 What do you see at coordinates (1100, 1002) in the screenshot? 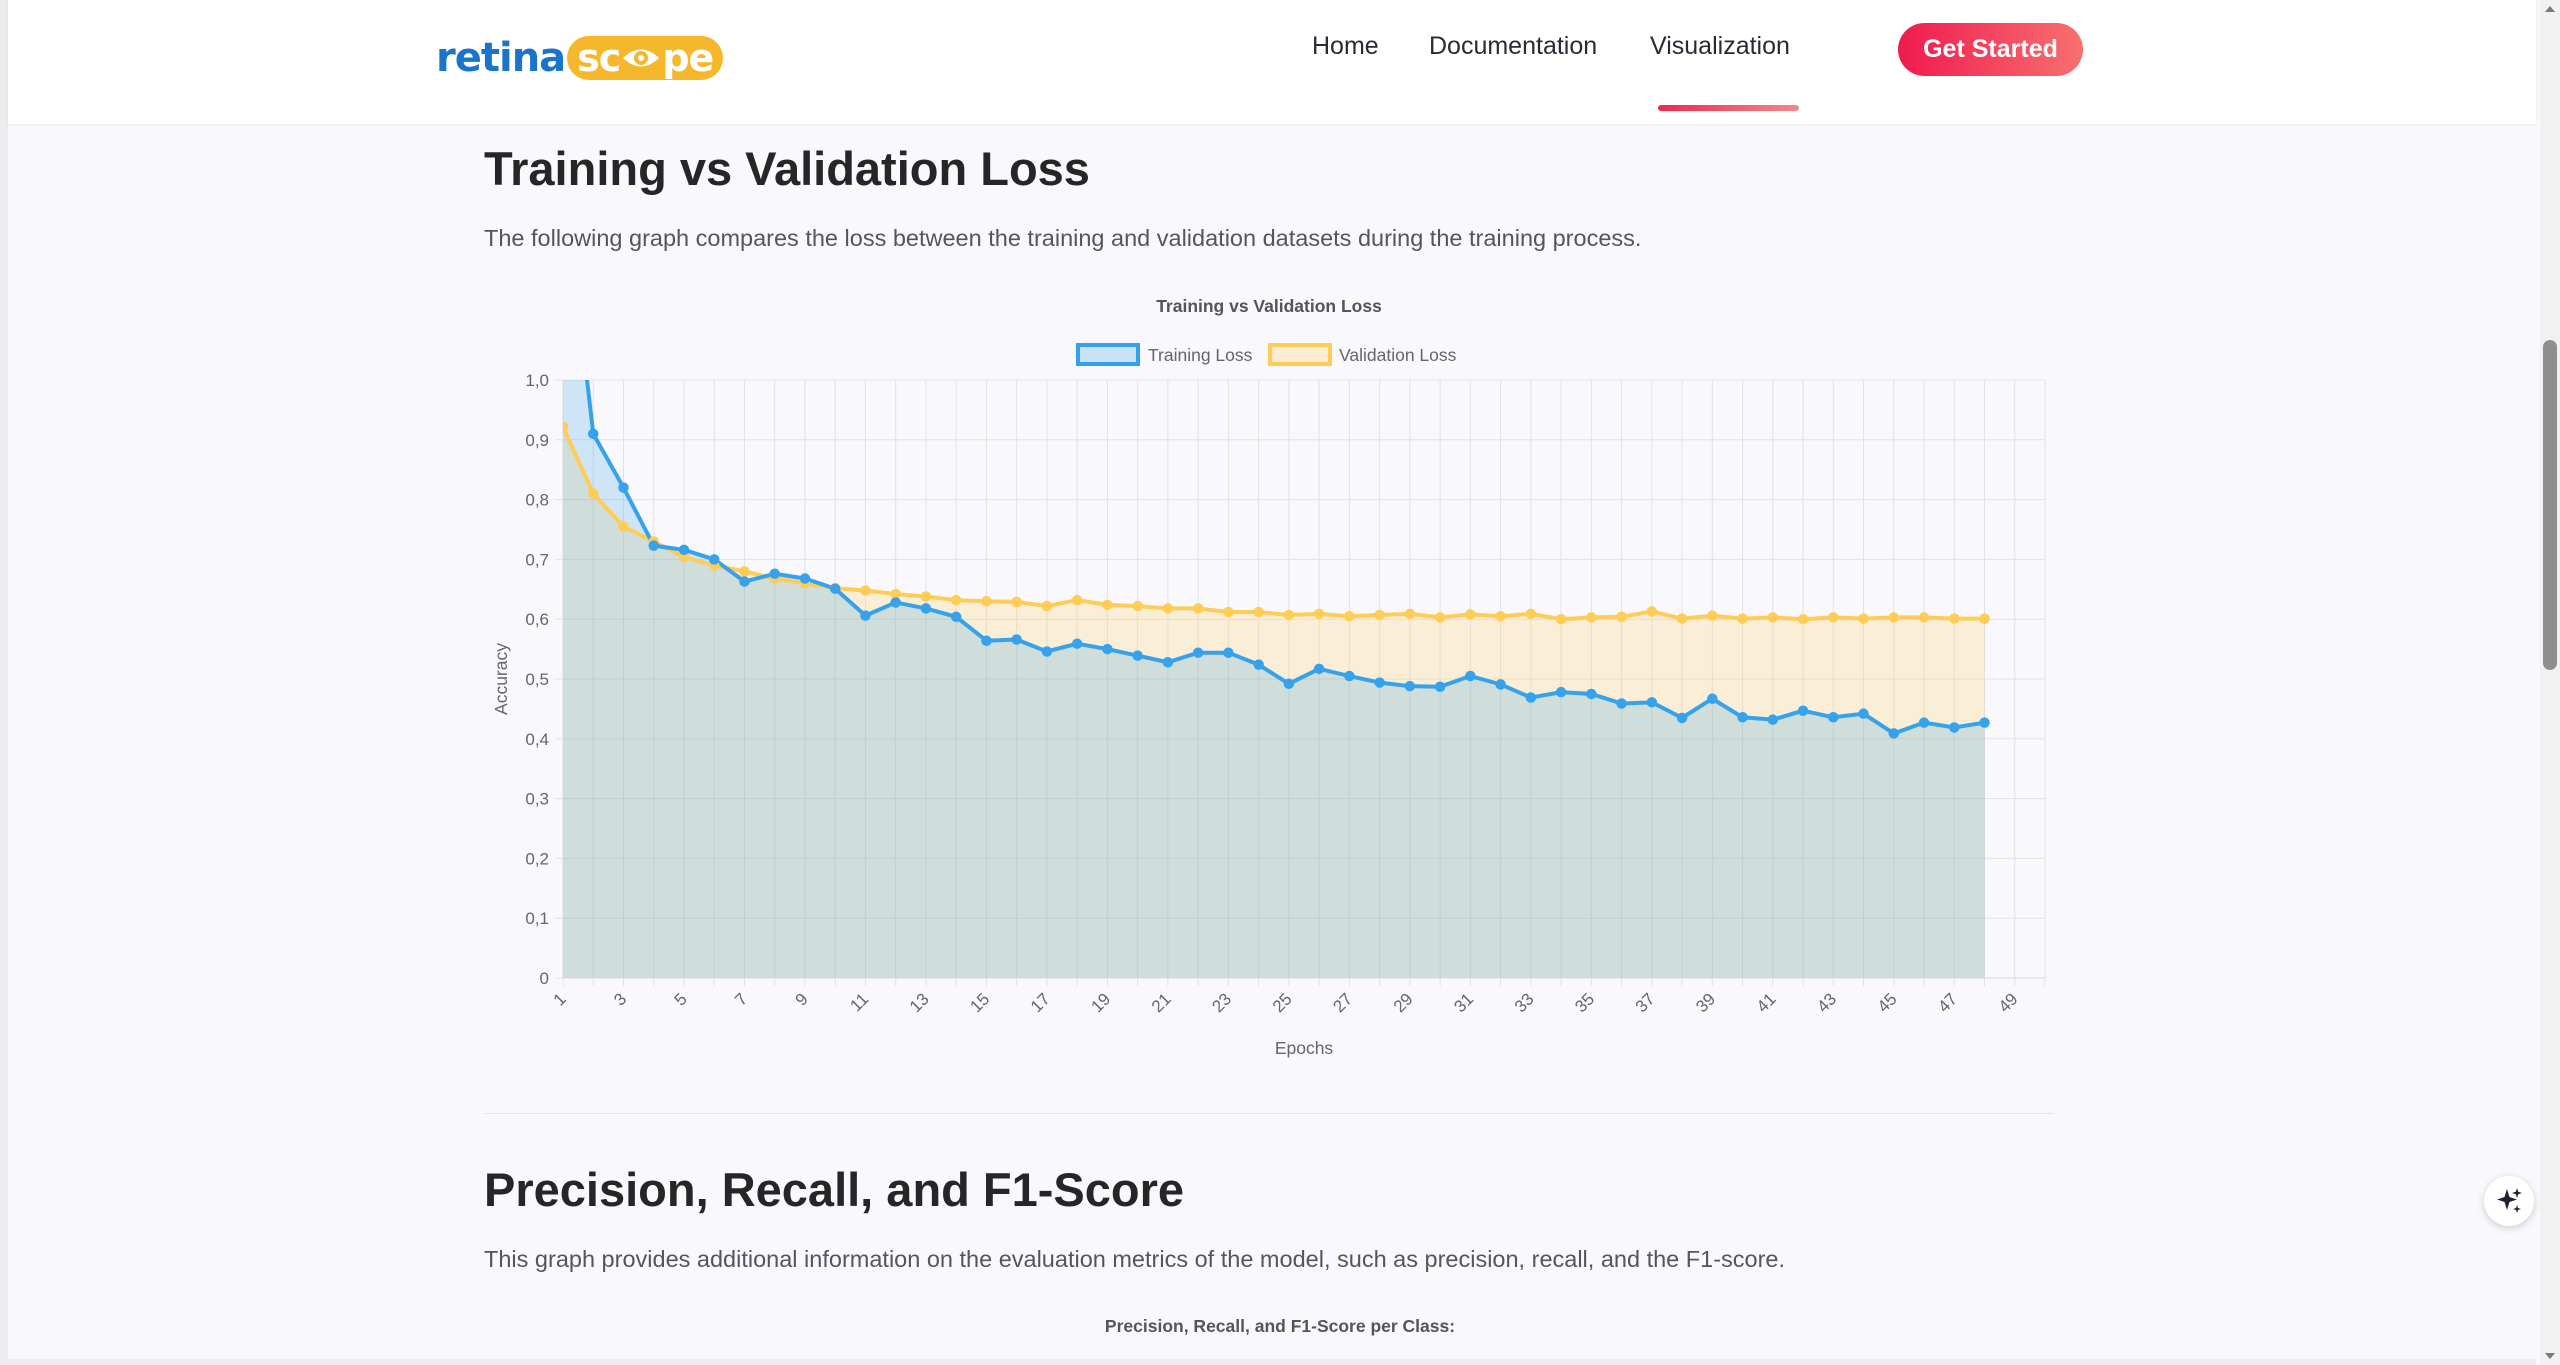
I see `x-tick-label: 19` at bounding box center [1100, 1002].